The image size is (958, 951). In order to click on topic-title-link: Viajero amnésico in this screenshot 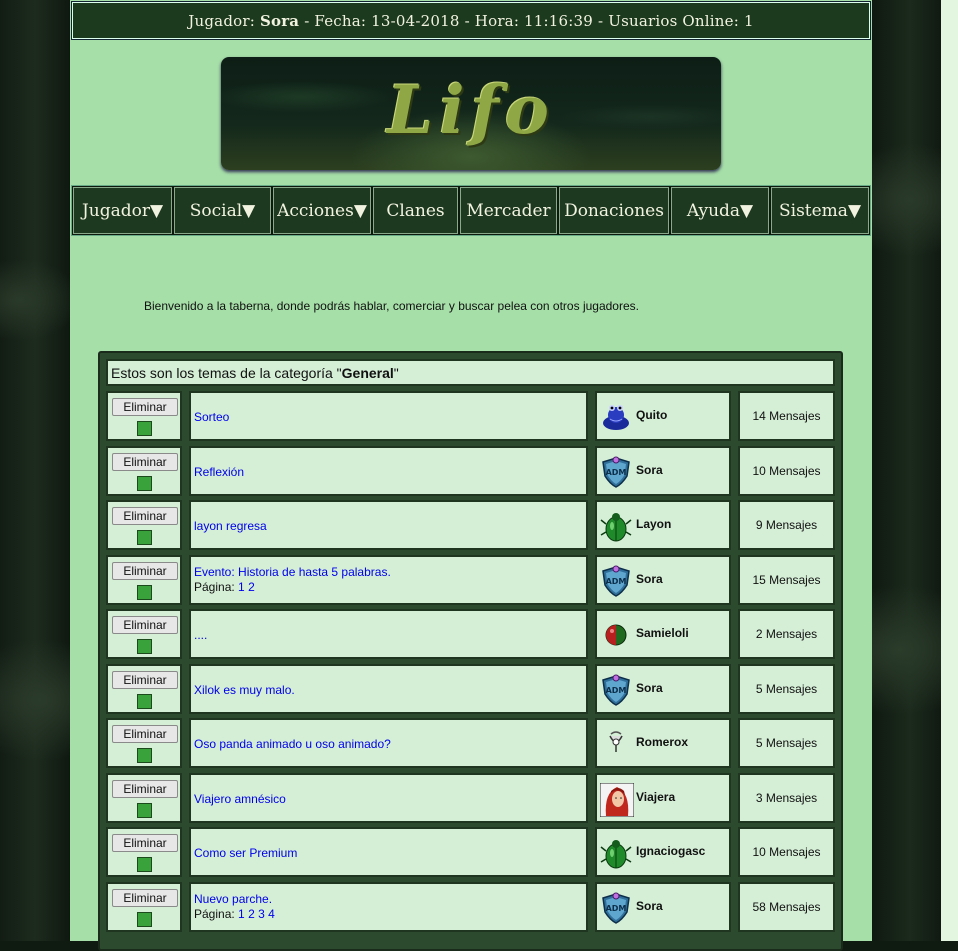, I will do `click(240, 799)`.